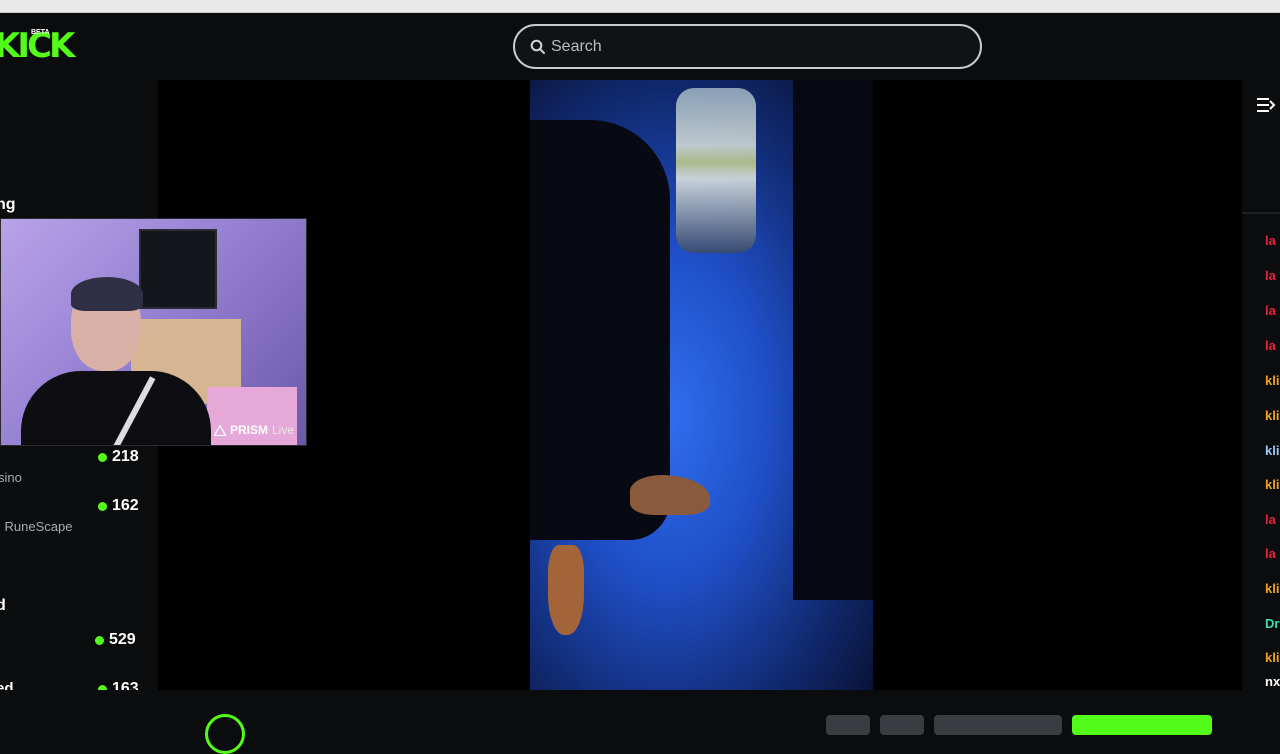 The image size is (1280, 754). I want to click on streamer-camera-overlay: PRISM Live, so click(153, 332).